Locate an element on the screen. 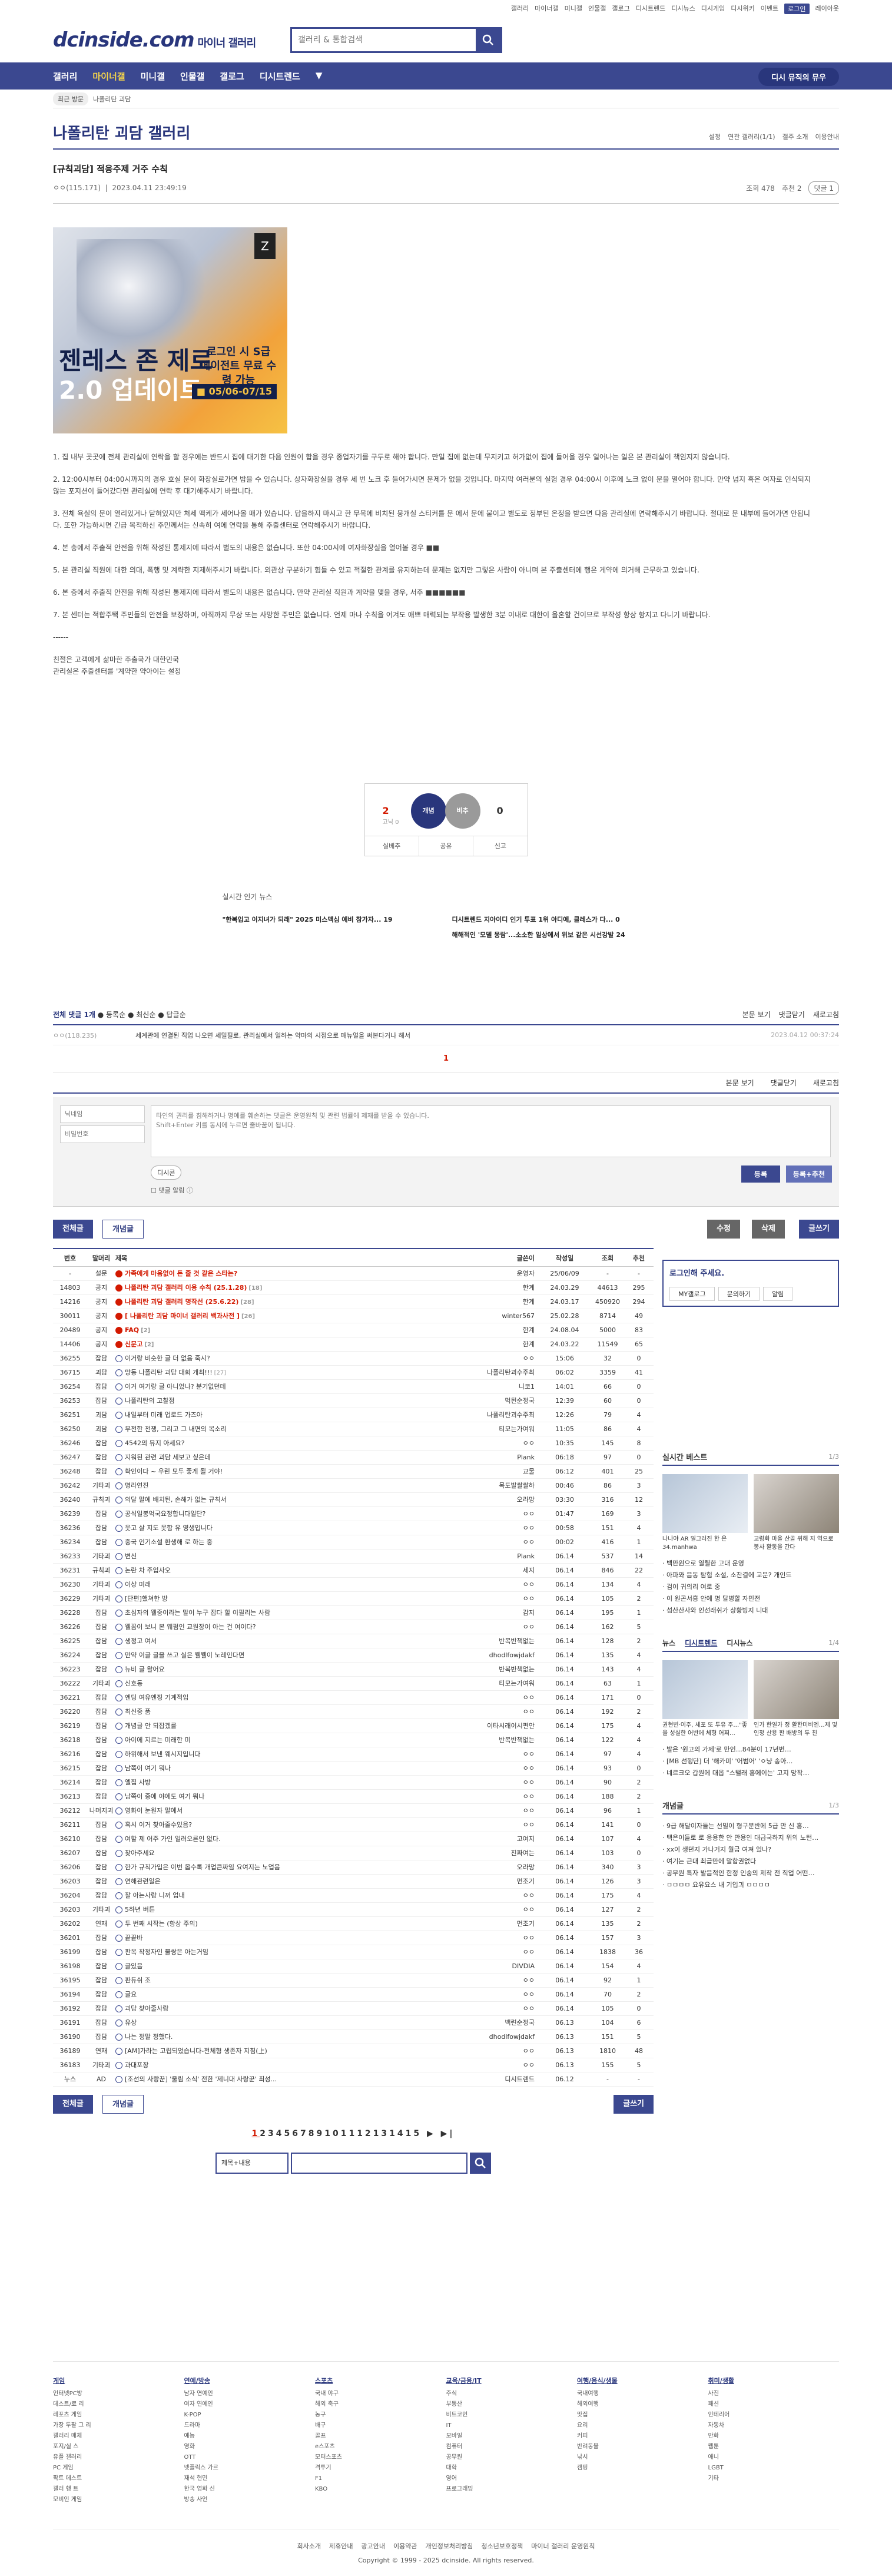 This screenshot has width=892, height=2576. post-subject: 판듀쉬 조 is located at coordinates (276, 1980).